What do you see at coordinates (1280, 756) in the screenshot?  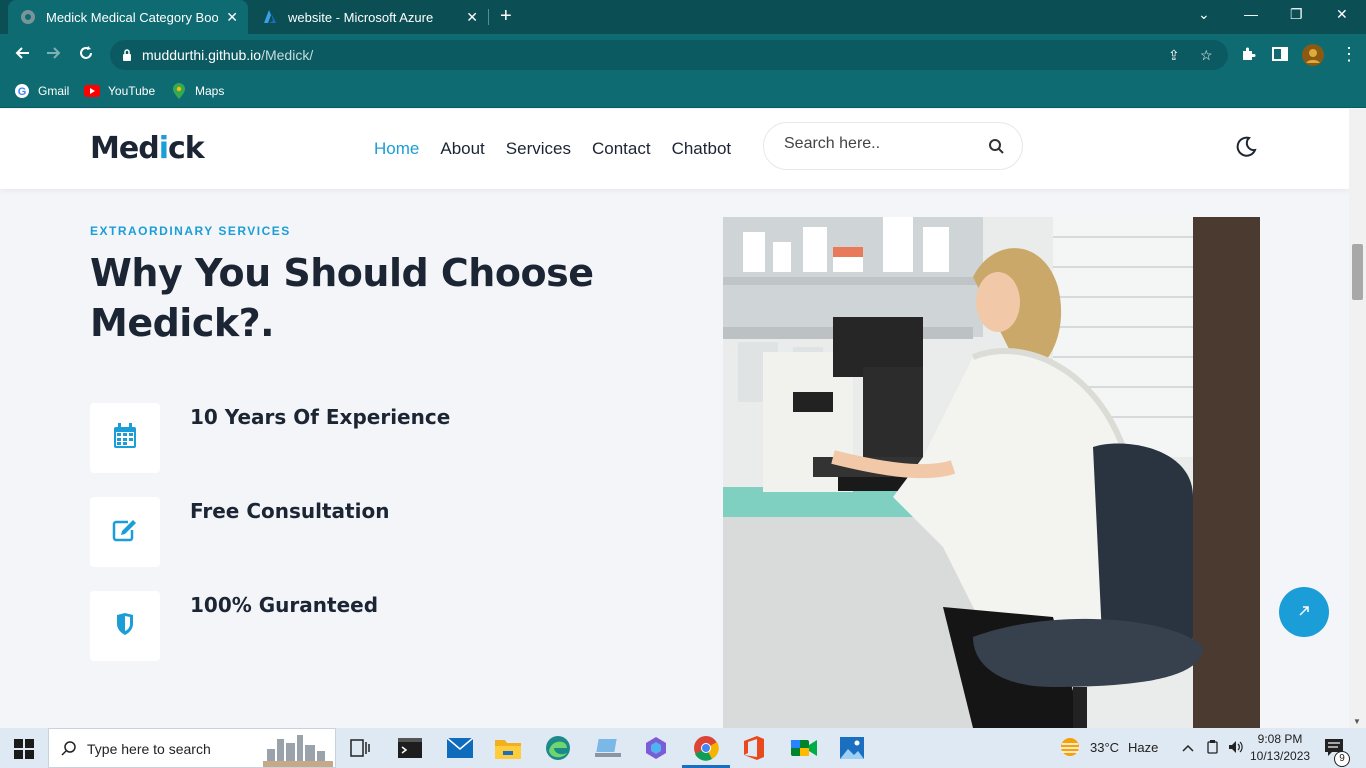 I see `clock-date: 10/13/2023` at bounding box center [1280, 756].